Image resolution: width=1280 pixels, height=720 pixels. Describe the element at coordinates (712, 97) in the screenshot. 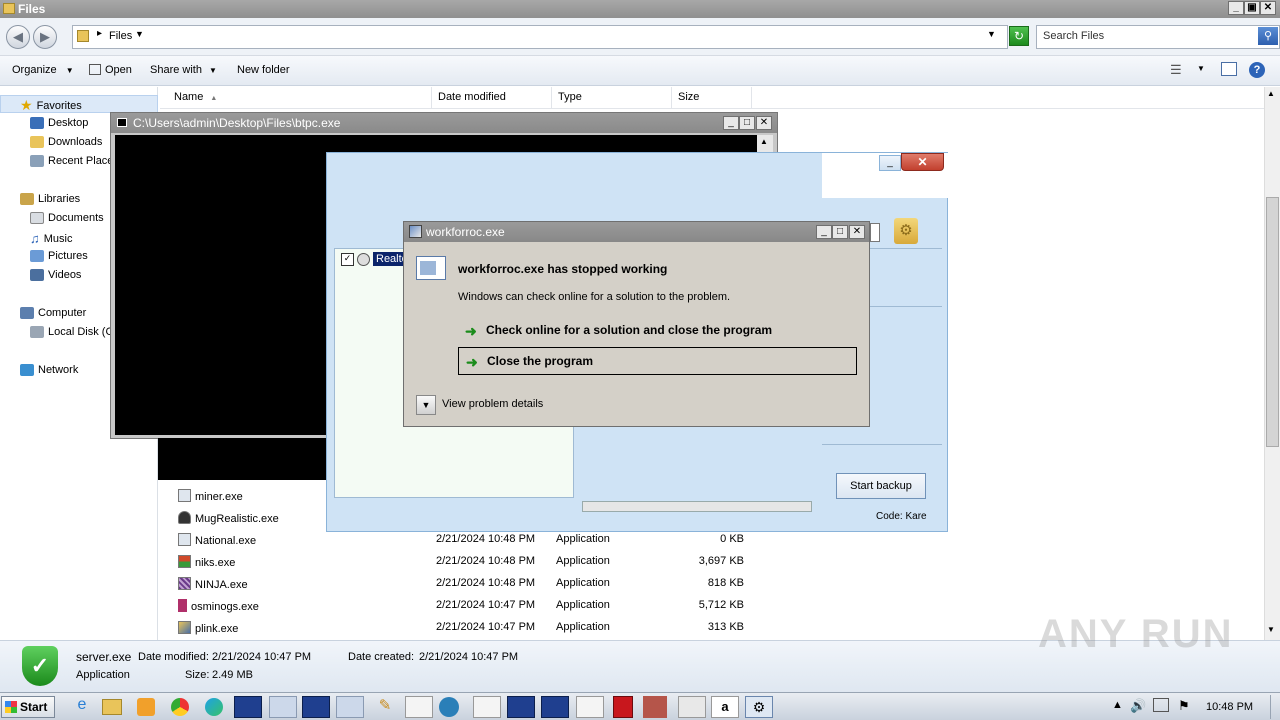

I see `column-size: Size` at that location.